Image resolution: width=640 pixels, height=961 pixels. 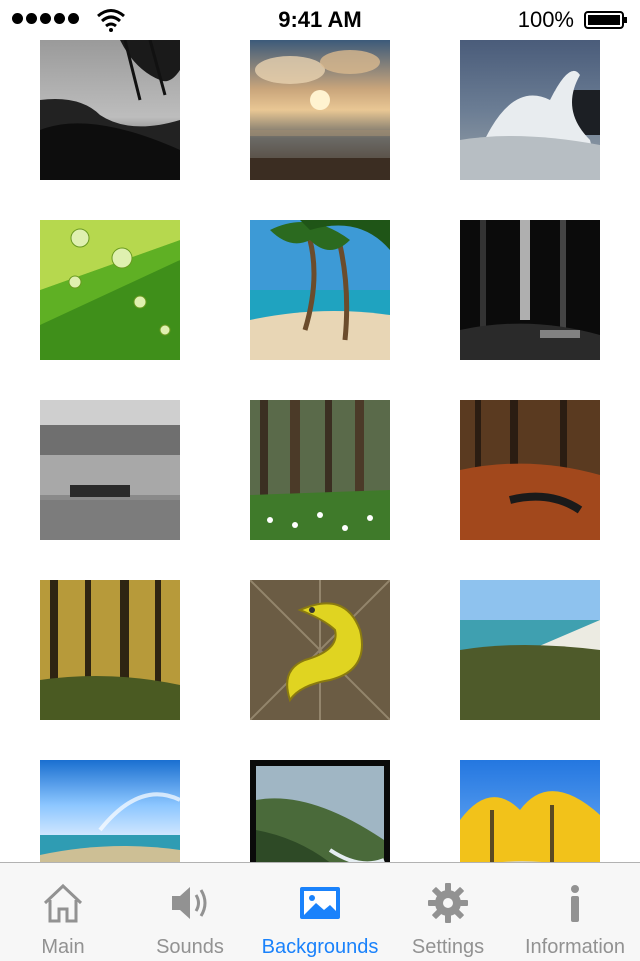 What do you see at coordinates (190, 947) in the screenshot?
I see `tab-sounds-label: Sounds` at bounding box center [190, 947].